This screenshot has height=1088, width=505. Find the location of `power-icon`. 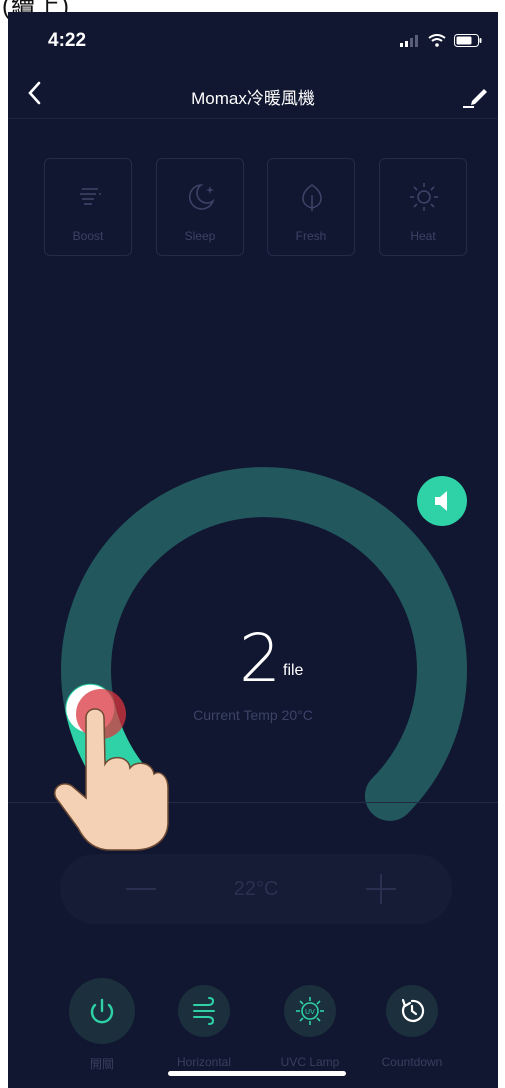

power-icon is located at coordinates (102, 1011).